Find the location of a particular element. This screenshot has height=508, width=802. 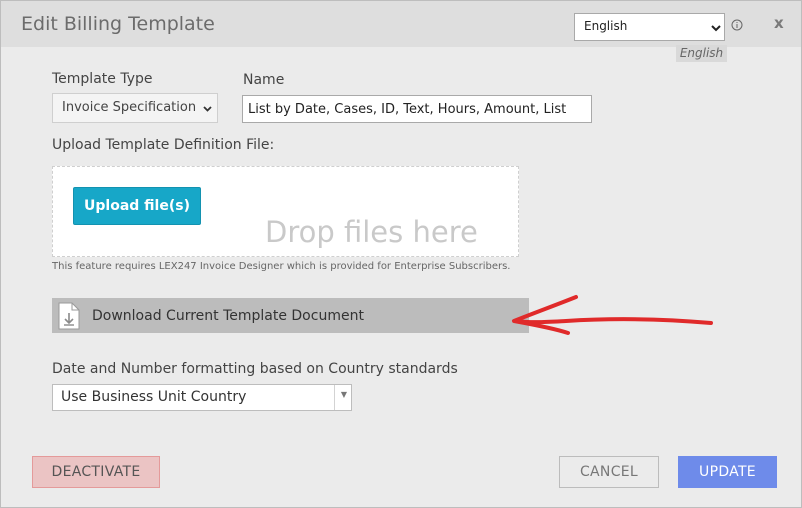

template-type-label: Template Type is located at coordinates (102, 79).